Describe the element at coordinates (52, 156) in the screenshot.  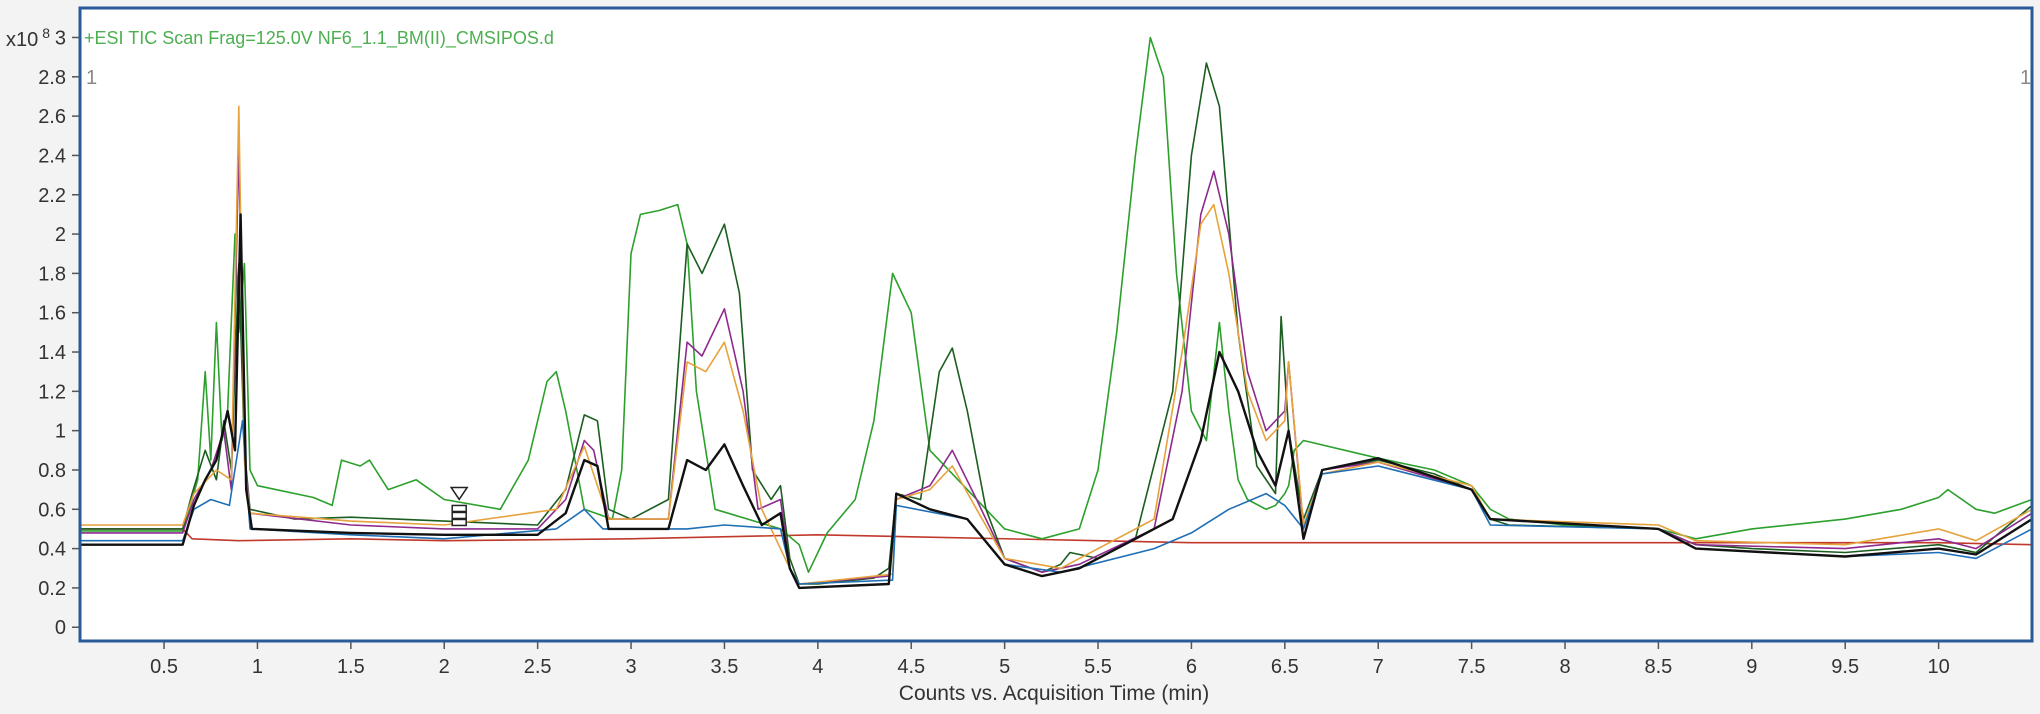
I see `y-tick-label: 2.4` at that location.